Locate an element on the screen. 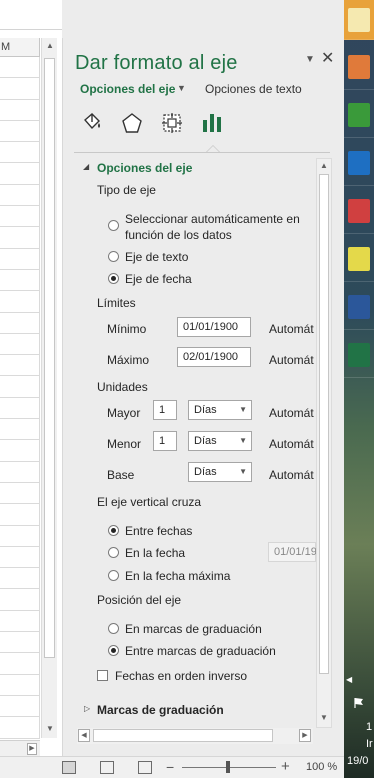 The height and width of the screenshot is (778, 374). radio-on-tick-marks-label: En marcas de graduación is located at coordinates (193, 629).